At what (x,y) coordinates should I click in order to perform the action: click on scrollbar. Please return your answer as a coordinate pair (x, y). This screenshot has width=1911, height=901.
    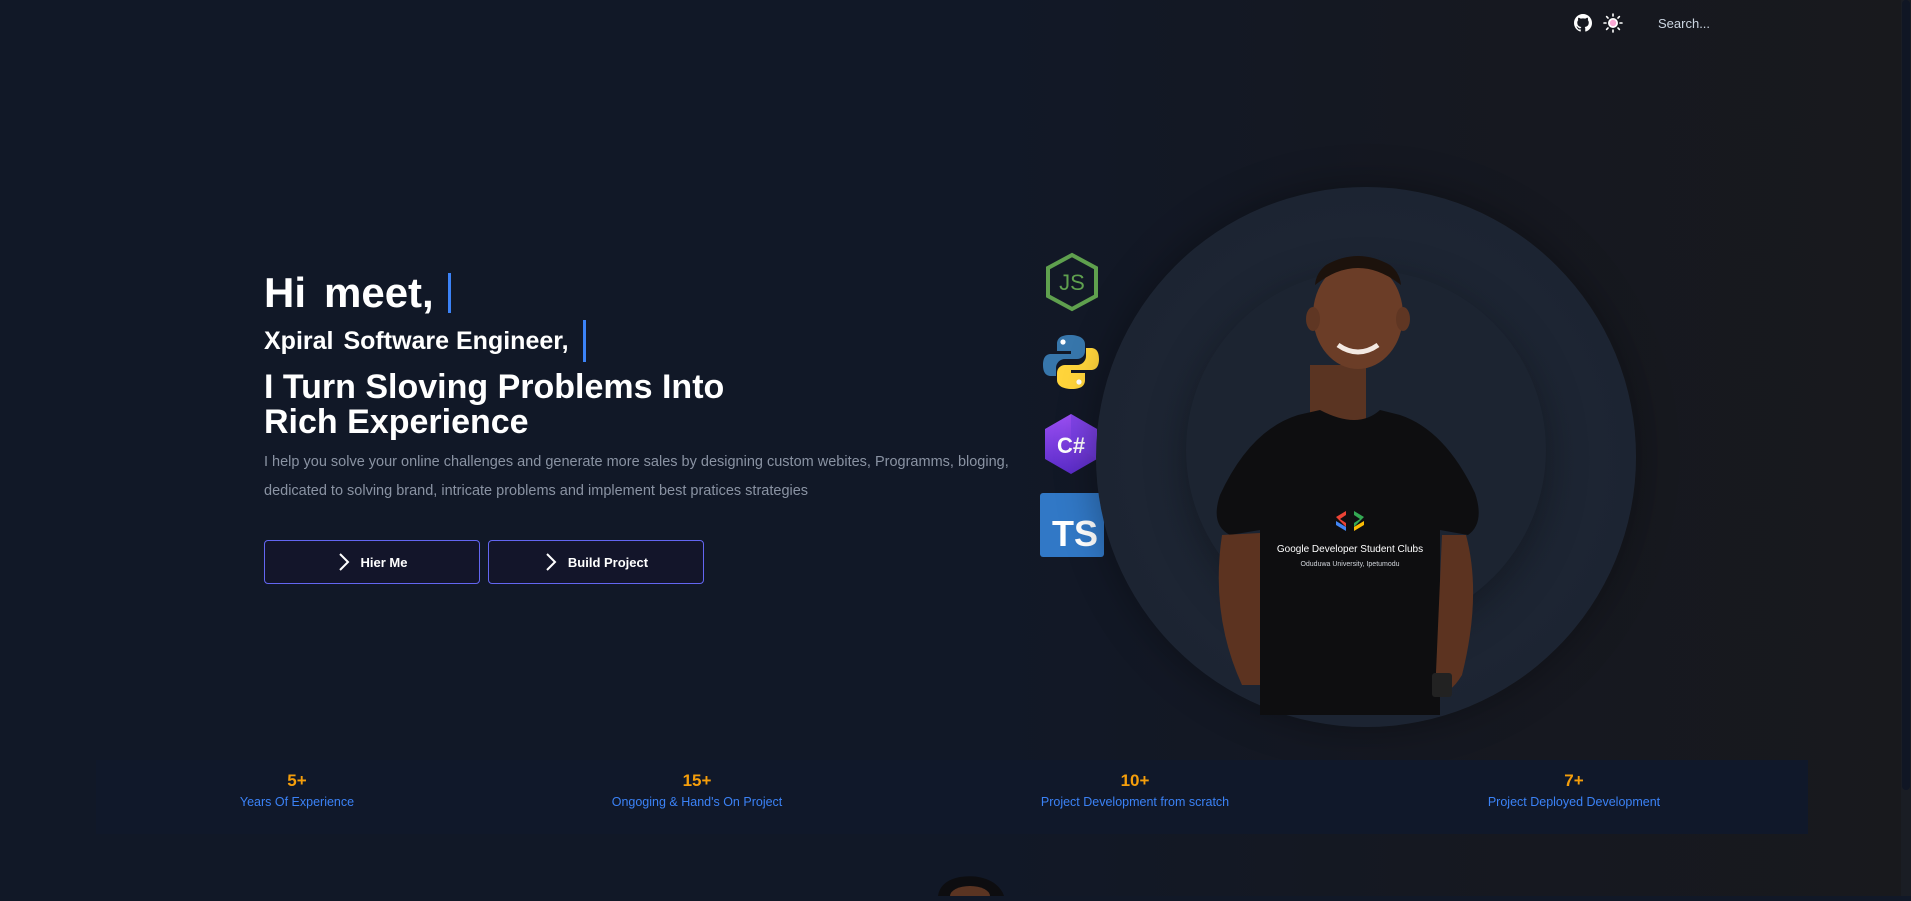
    Looking at the image, I should click on (1906, 448).